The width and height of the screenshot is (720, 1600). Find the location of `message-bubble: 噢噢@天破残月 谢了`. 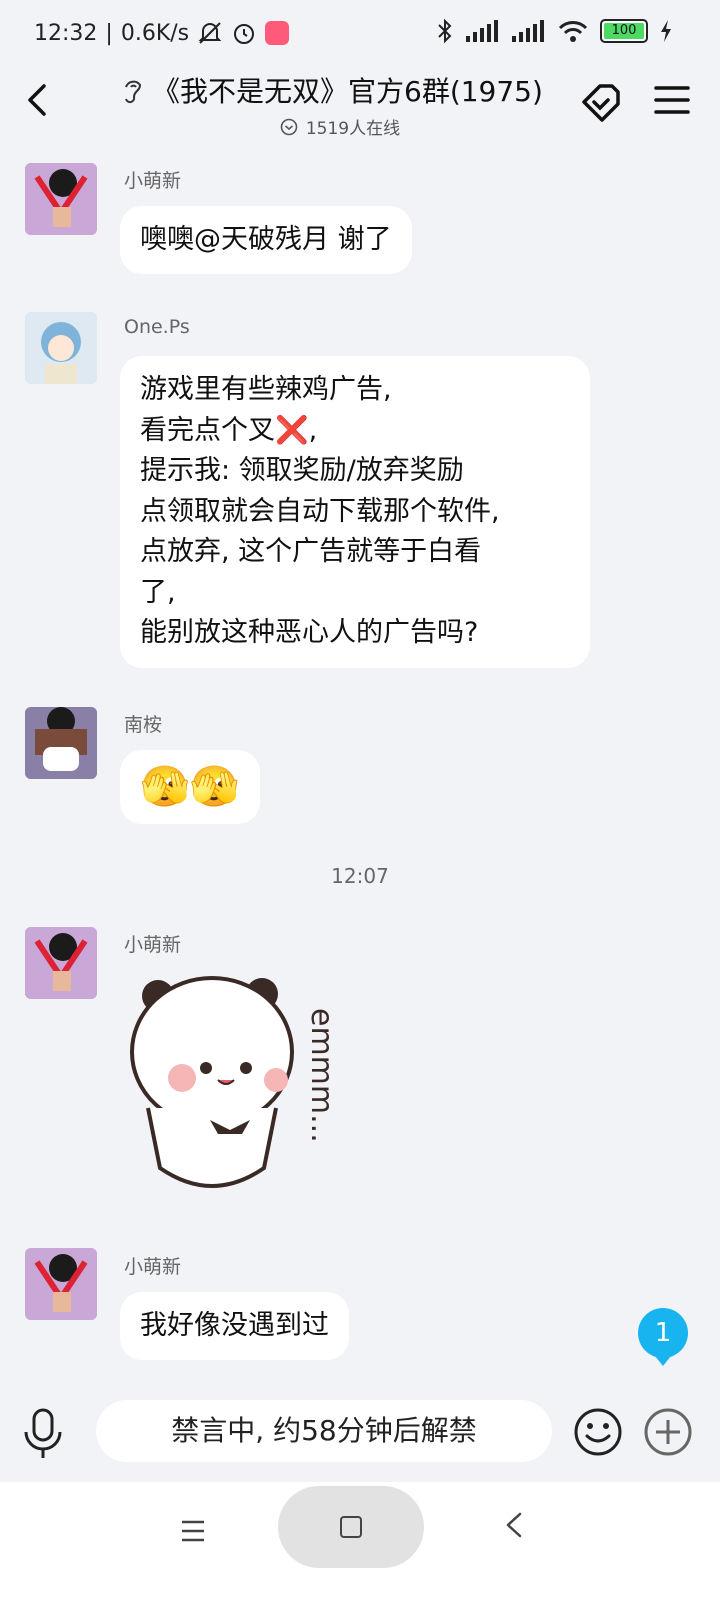

message-bubble: 噢噢@天破残月 谢了 is located at coordinates (266, 240).